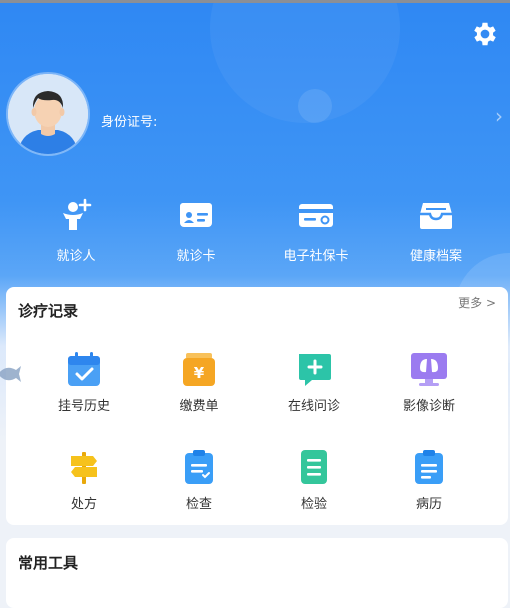 Image resolution: width=510 pixels, height=608 pixels. Describe the element at coordinates (436, 216) in the screenshot. I see `archive-box-icon` at that location.